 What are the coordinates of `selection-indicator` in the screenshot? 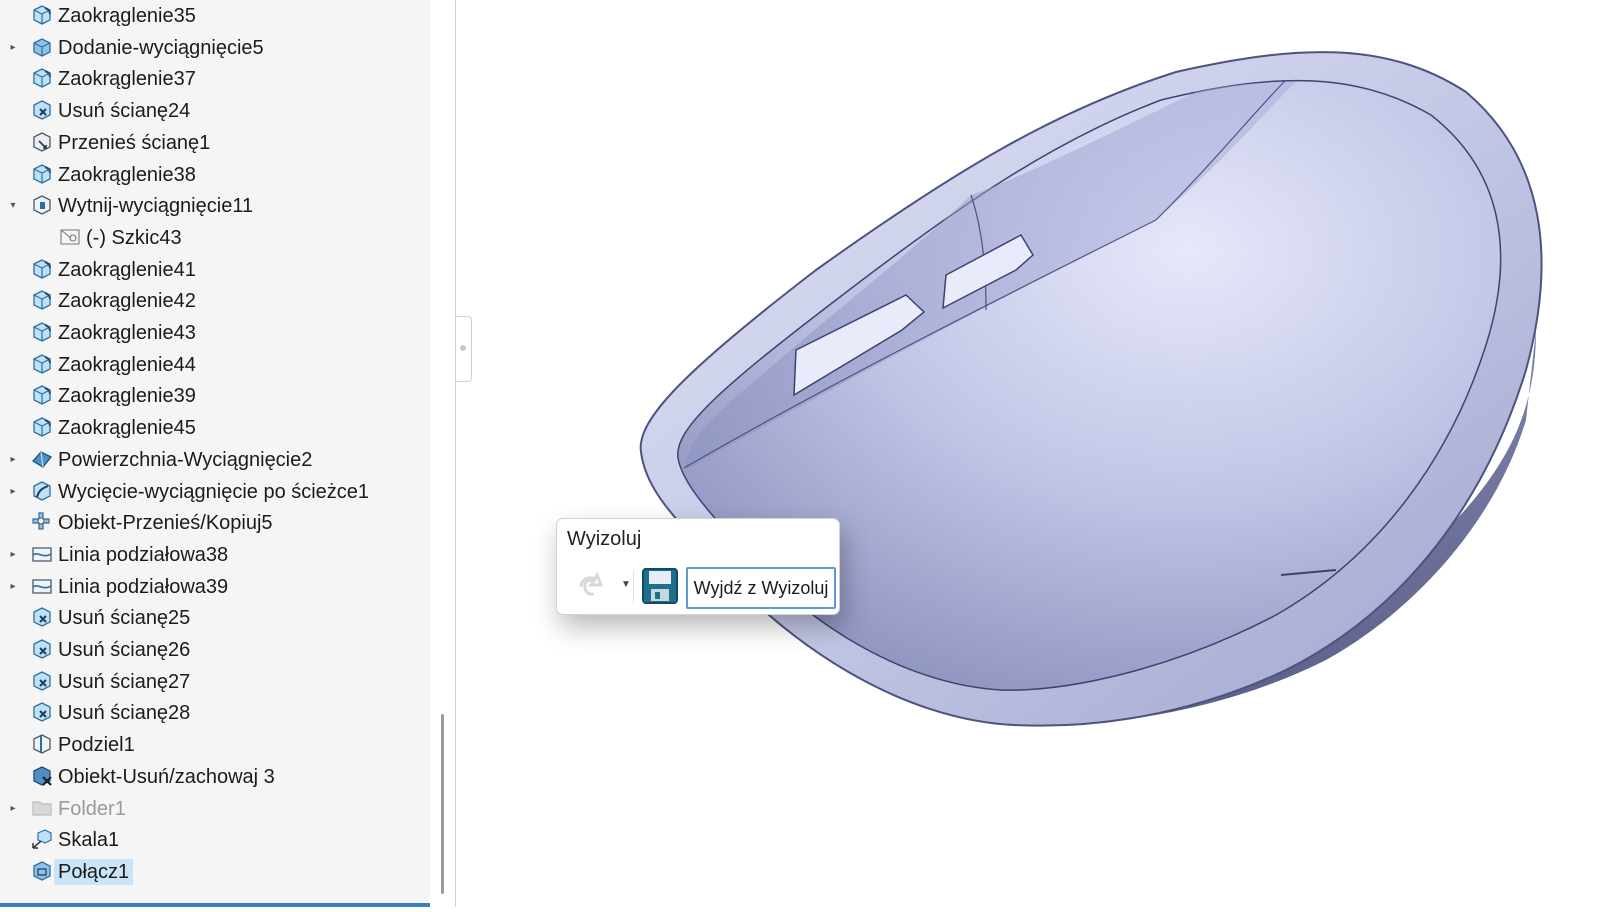 It's located at (215, 905).